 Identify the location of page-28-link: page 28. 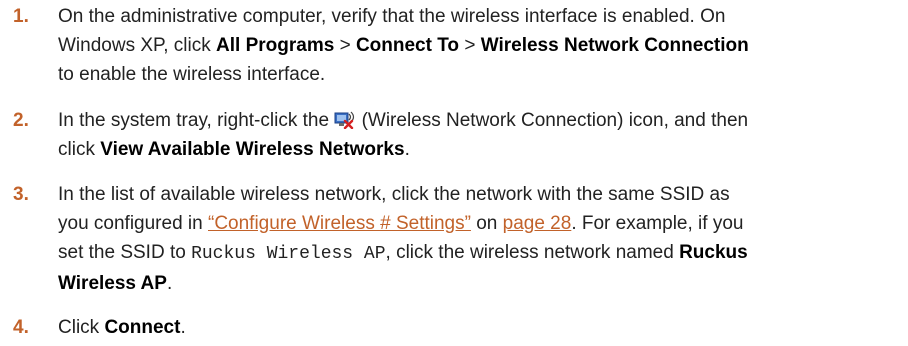
(537, 223).